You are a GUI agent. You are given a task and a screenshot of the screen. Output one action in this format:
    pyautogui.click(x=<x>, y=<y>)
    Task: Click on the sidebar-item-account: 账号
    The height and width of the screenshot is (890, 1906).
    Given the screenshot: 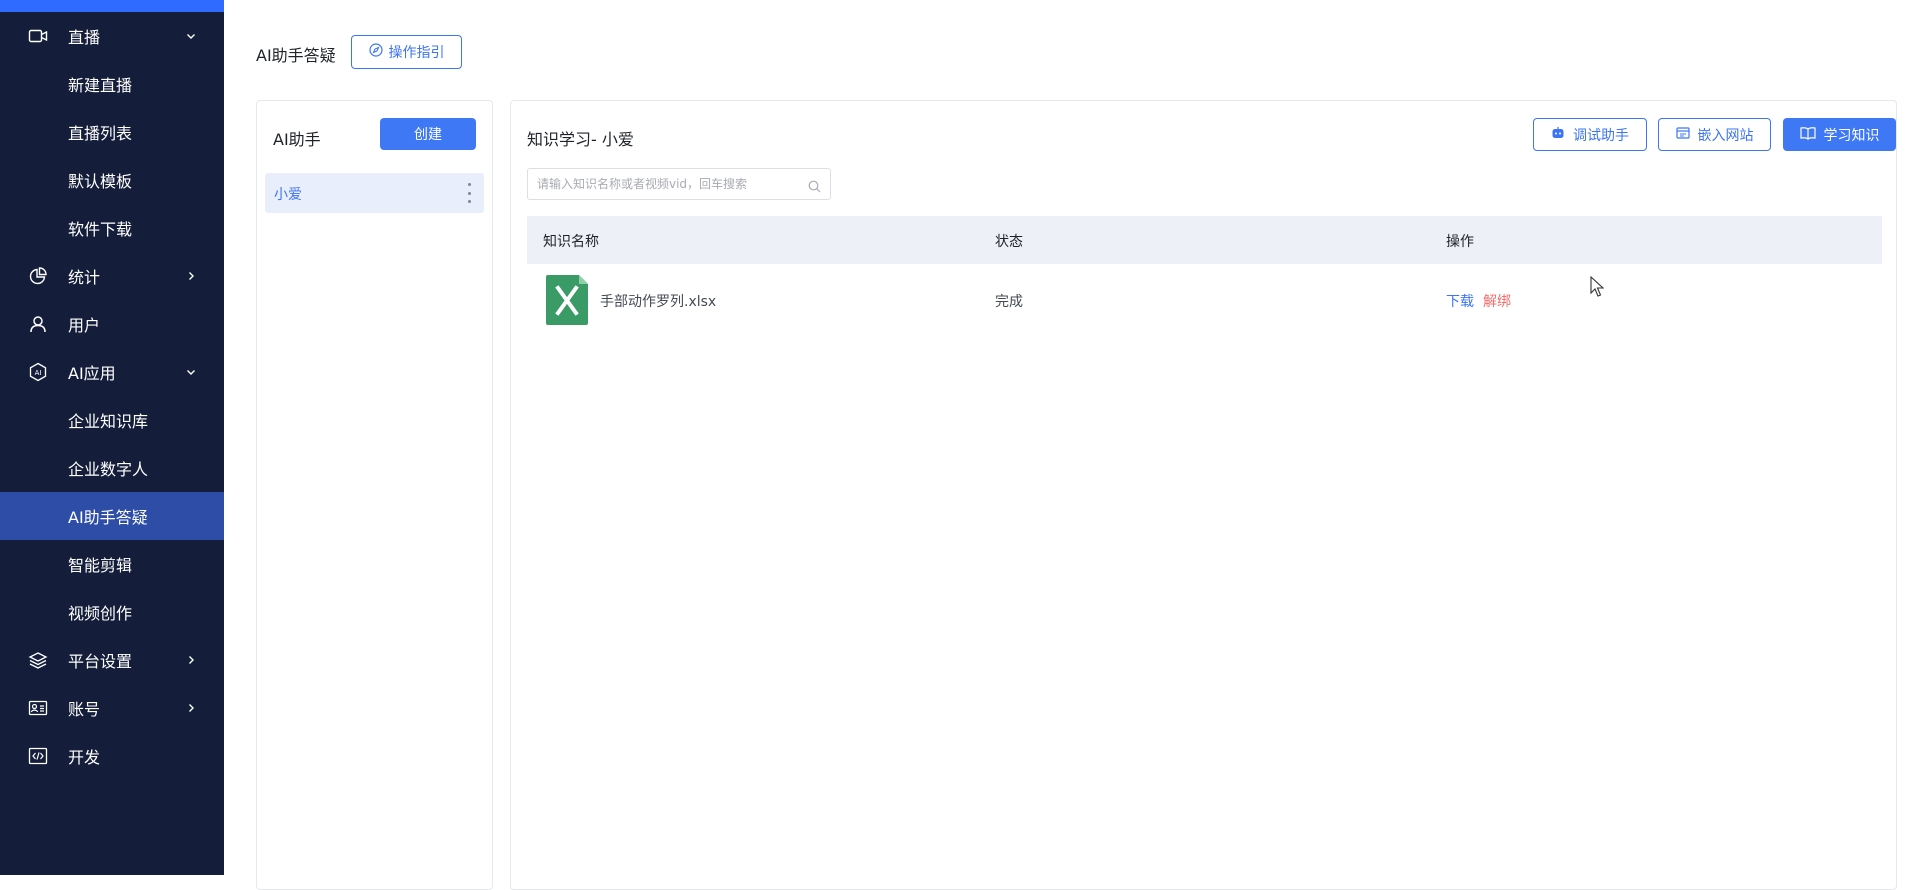 What is the action you would take?
    pyautogui.click(x=112, y=708)
    